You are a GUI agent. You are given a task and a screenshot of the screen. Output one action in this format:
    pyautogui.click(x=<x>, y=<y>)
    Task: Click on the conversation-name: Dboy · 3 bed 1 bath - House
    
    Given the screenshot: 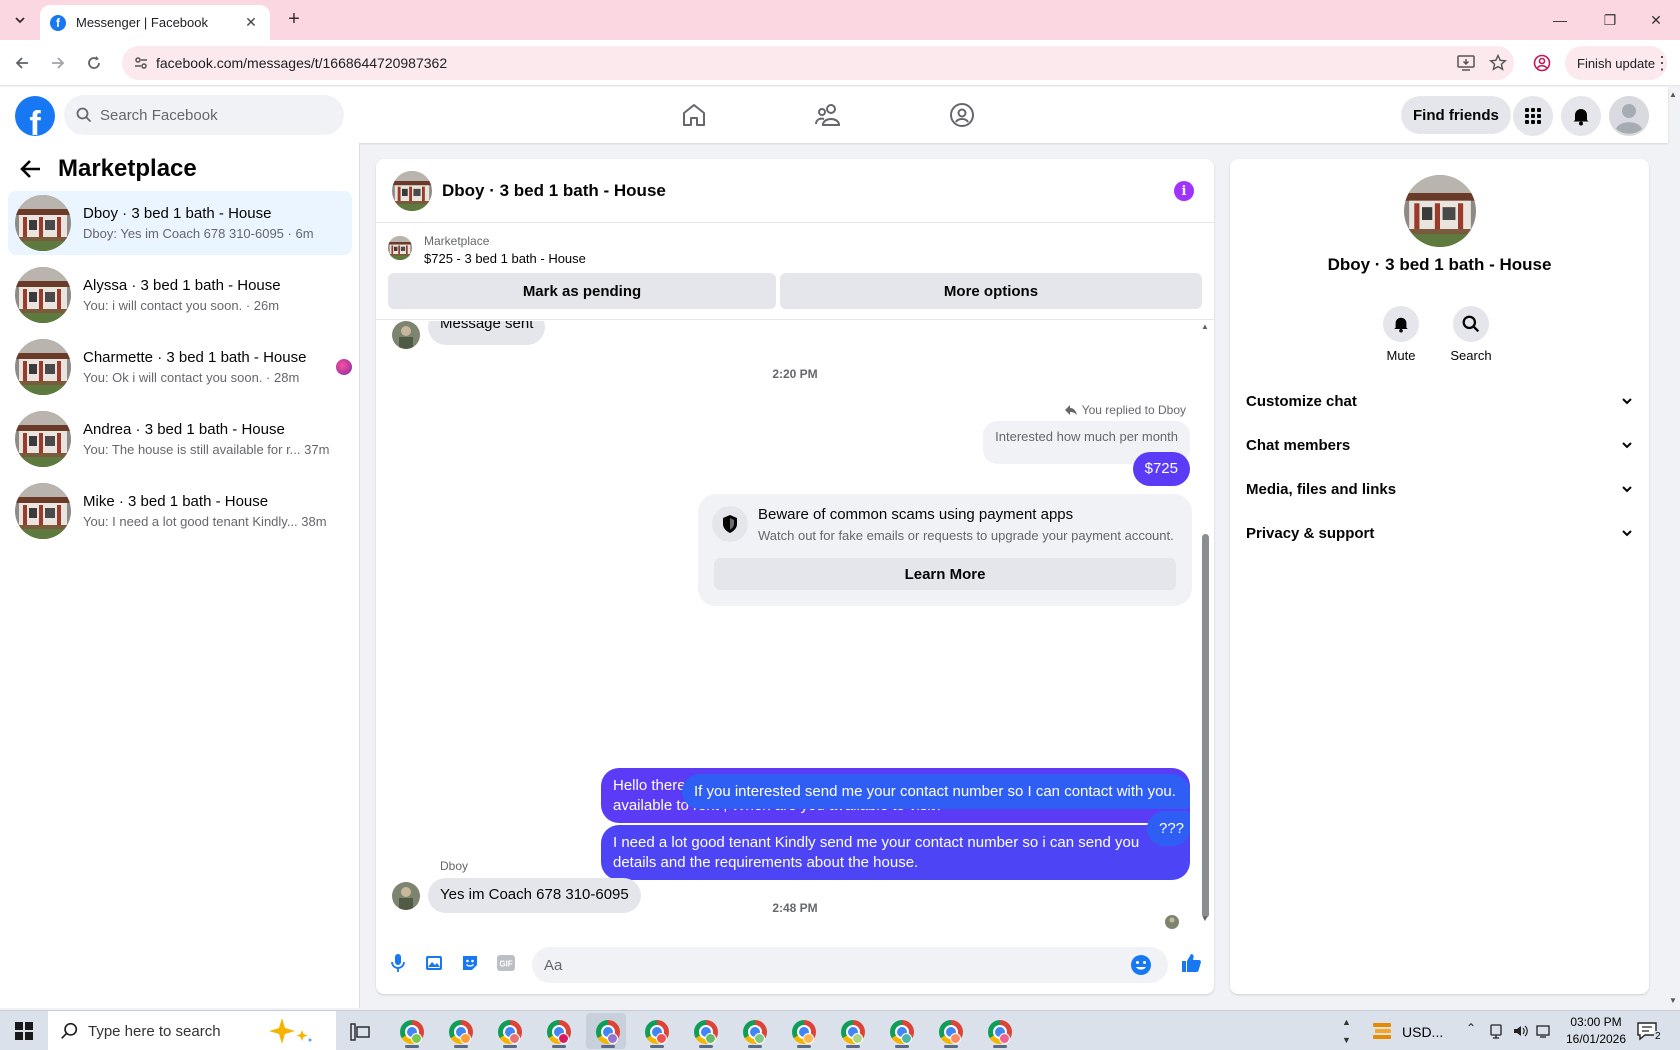 What is the action you would take?
    pyautogui.click(x=177, y=213)
    